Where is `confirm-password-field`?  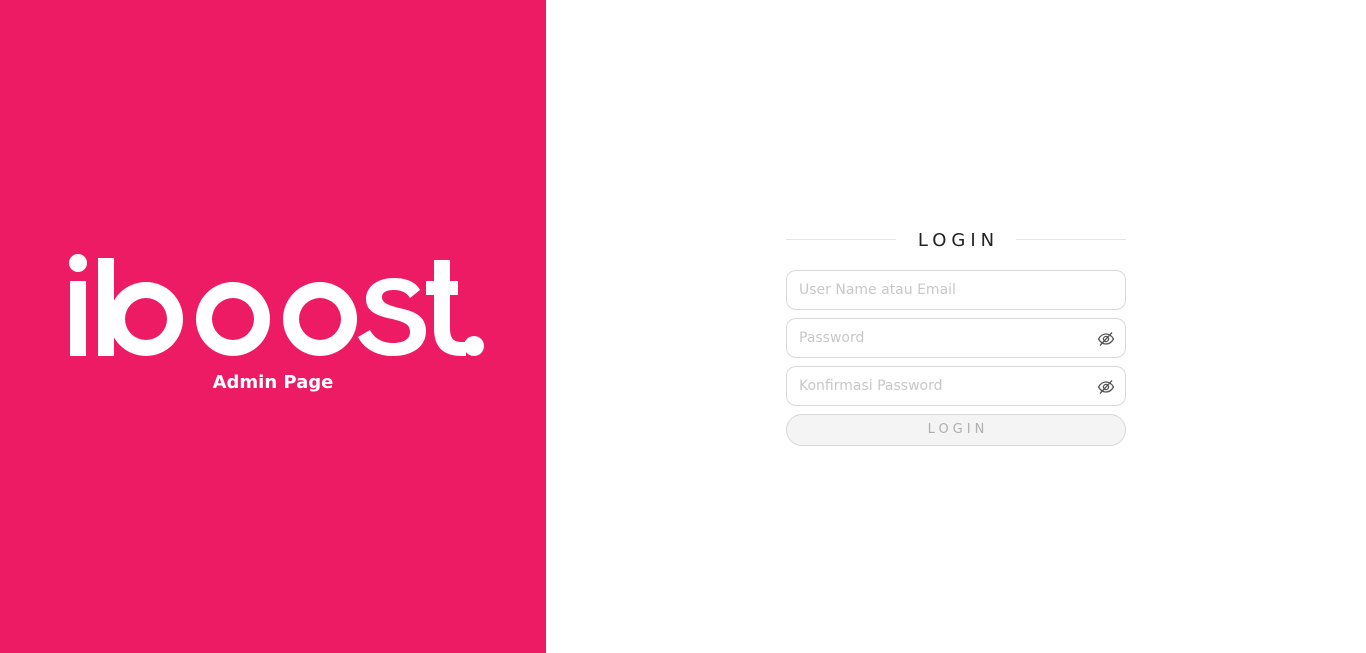 confirm-password-field is located at coordinates (956, 386).